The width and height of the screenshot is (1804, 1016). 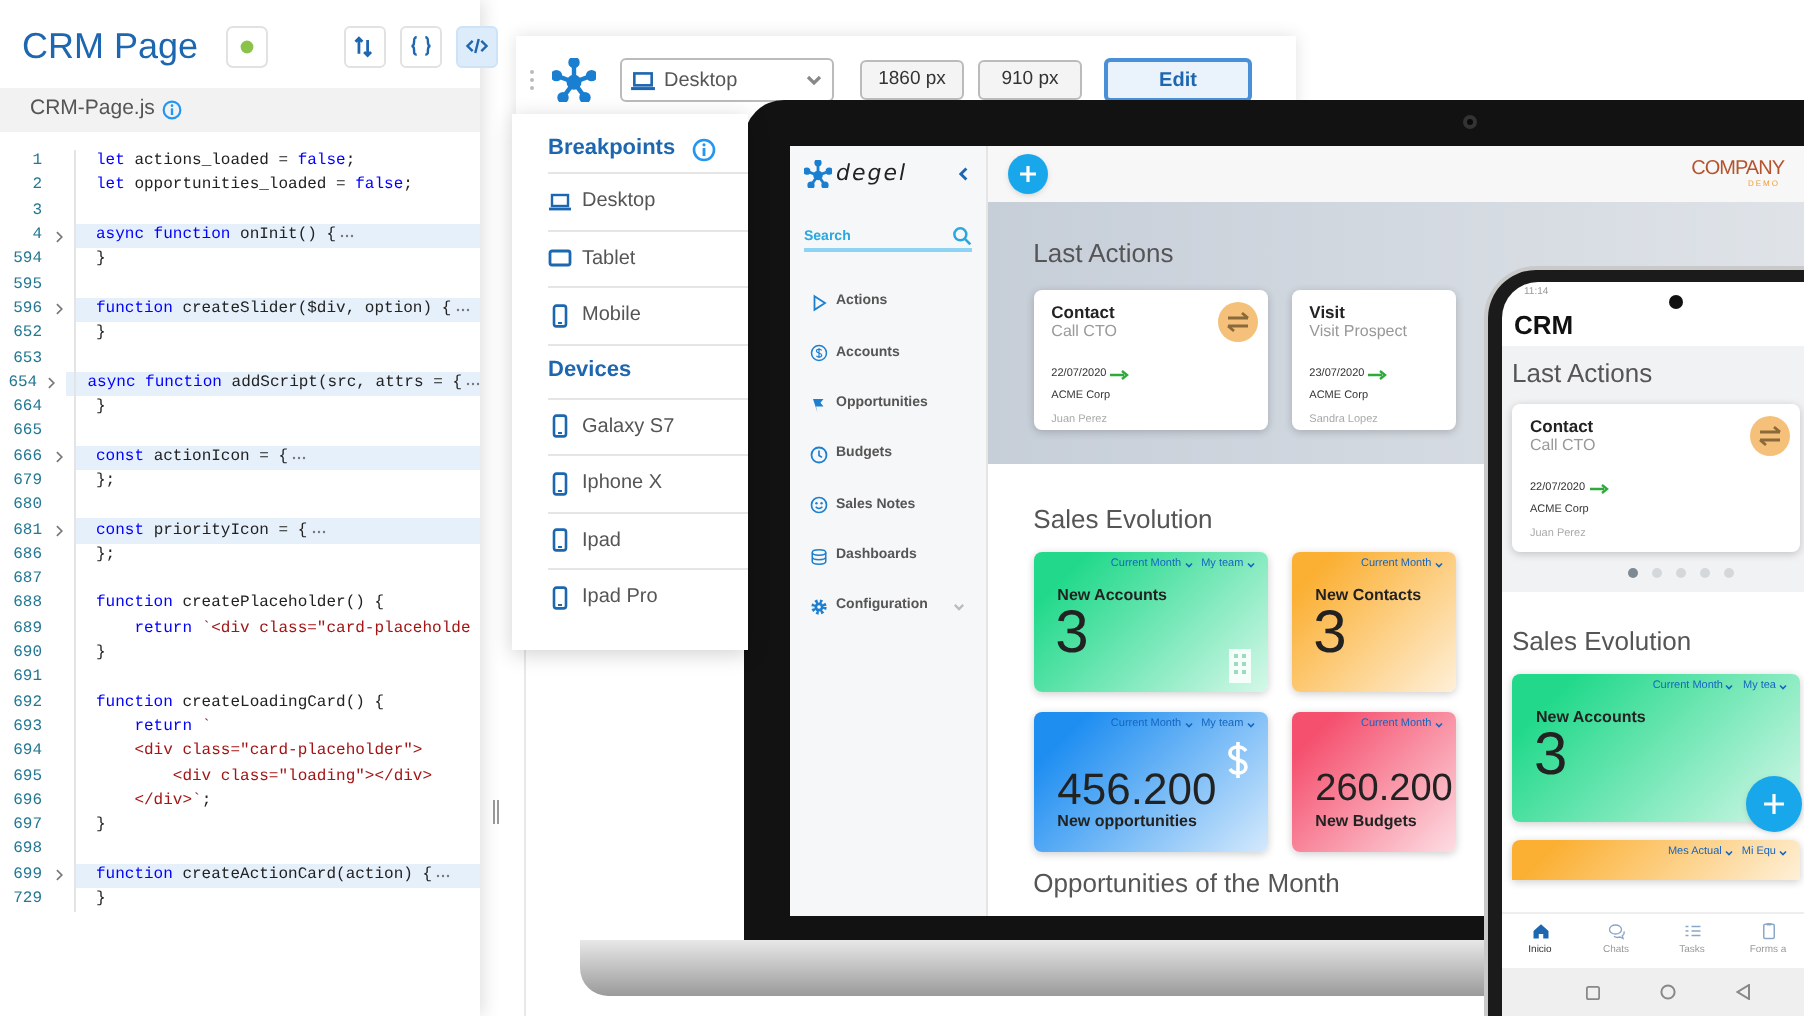 I want to click on line-number: 687, so click(x=26, y=580).